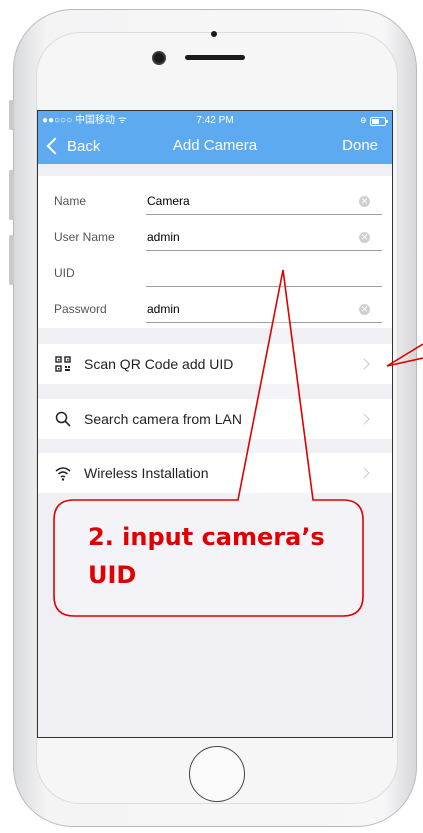 Image resolution: width=423 pixels, height=833 pixels. I want to click on uid-field, so click(247, 274).